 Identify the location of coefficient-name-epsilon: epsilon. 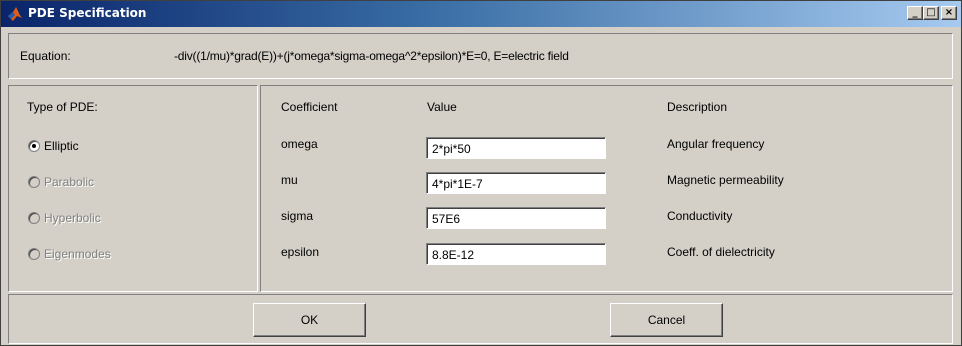
(300, 252).